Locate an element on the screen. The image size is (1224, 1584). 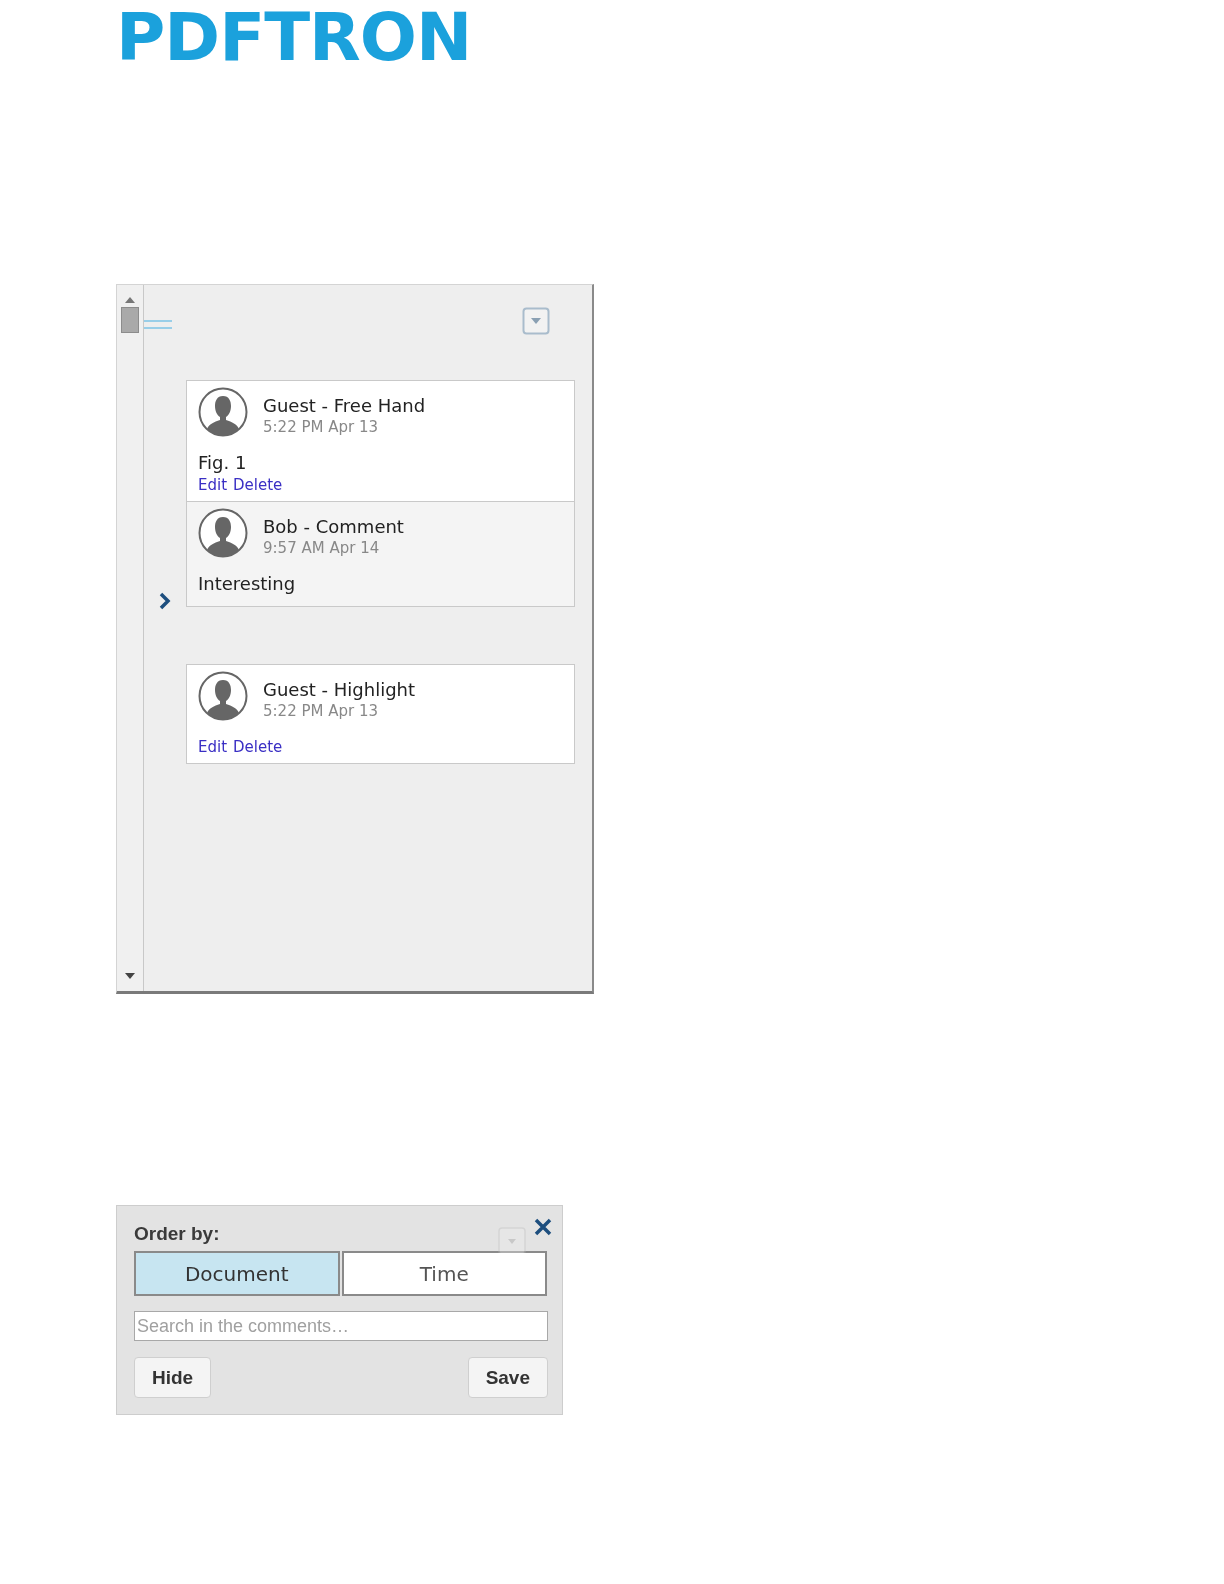
sort-tab: Document is located at coordinates (237, 1273).